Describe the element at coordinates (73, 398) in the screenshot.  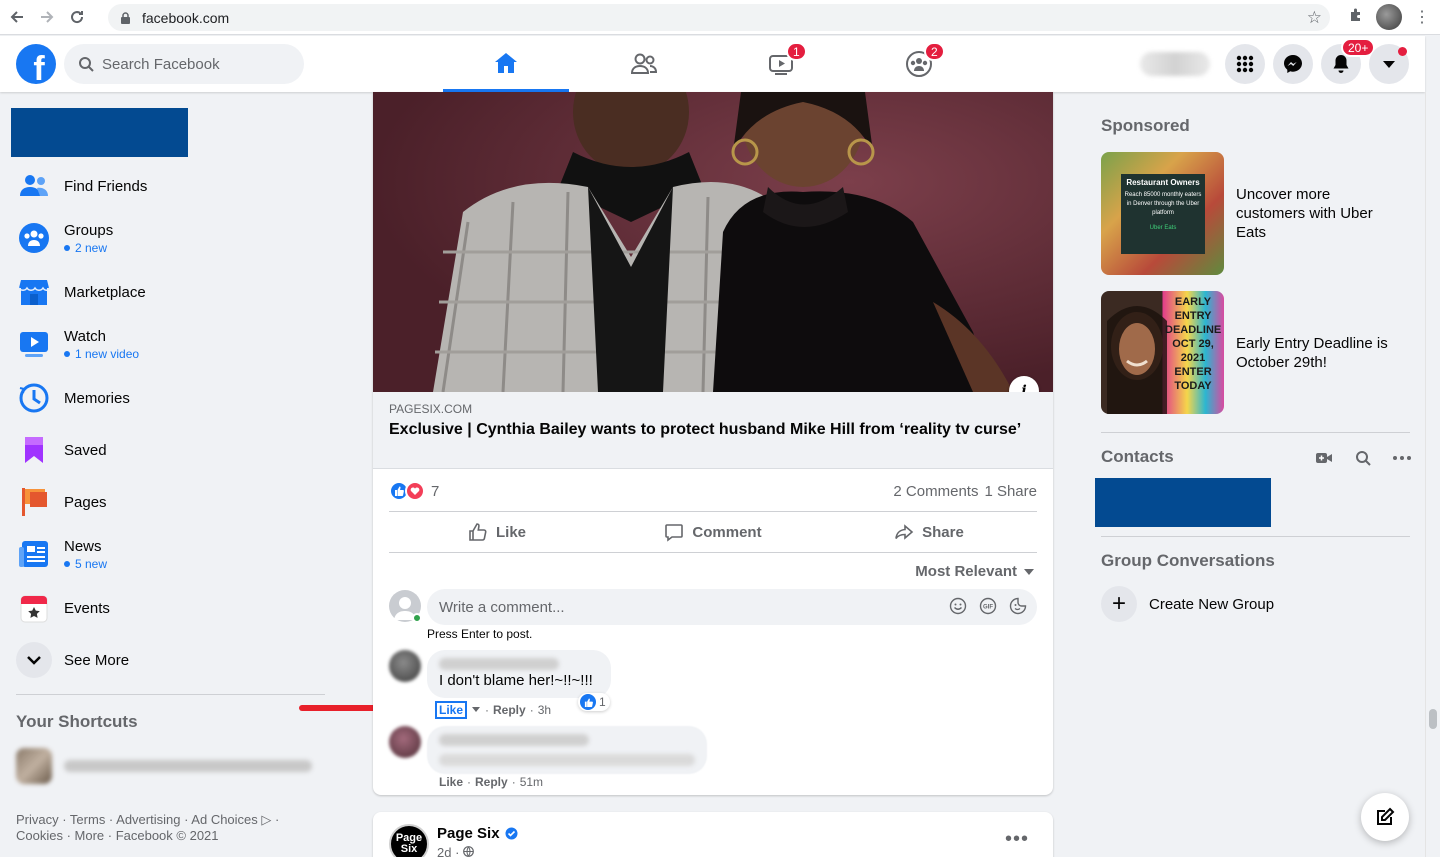
I see `sidebar-item-memories: Memories` at that location.